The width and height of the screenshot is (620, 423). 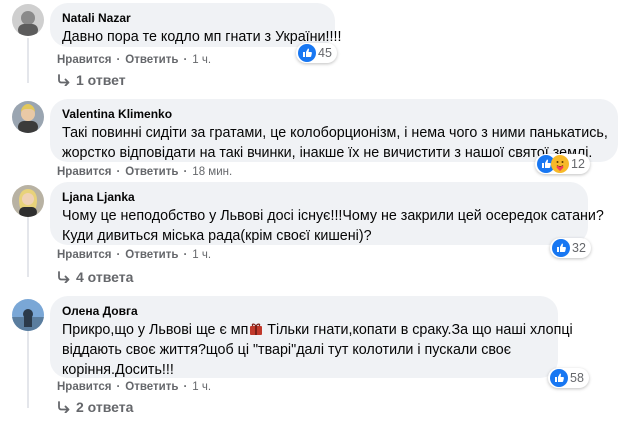 I want to click on reaction-count: 58, so click(x=577, y=378).